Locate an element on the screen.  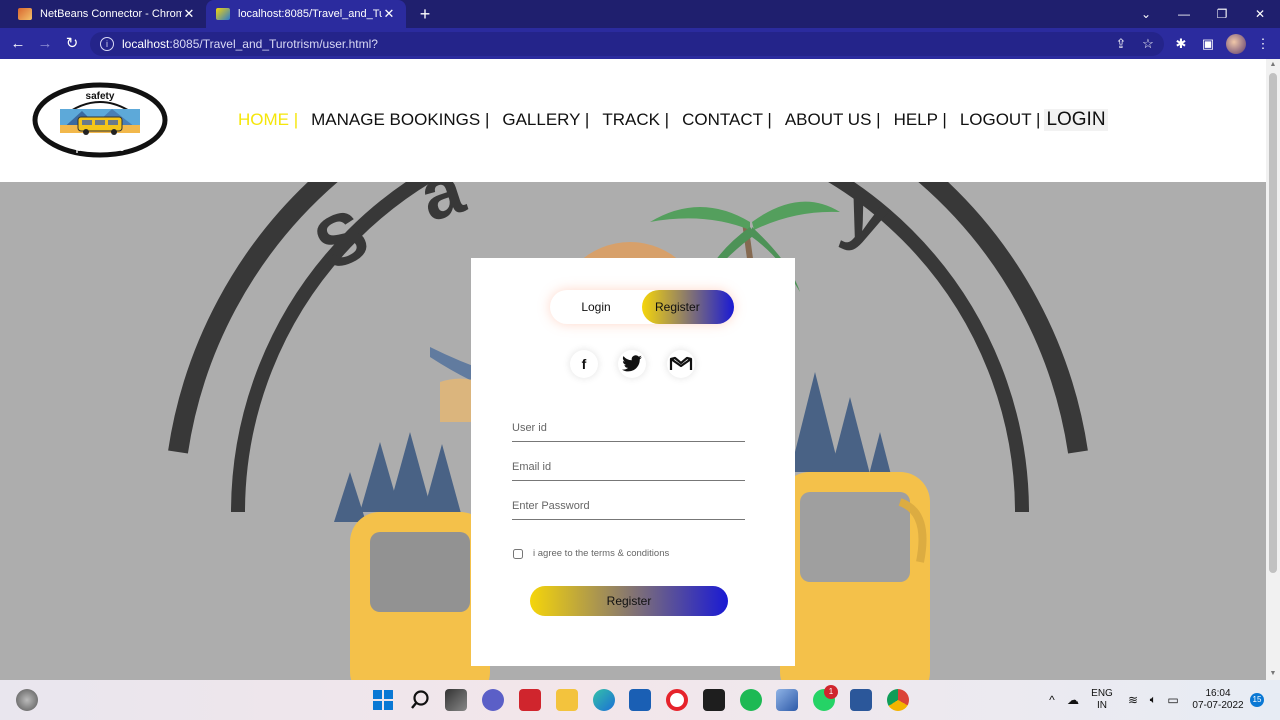
tab-search-icon: ⌄ is located at coordinates (1146, 14).